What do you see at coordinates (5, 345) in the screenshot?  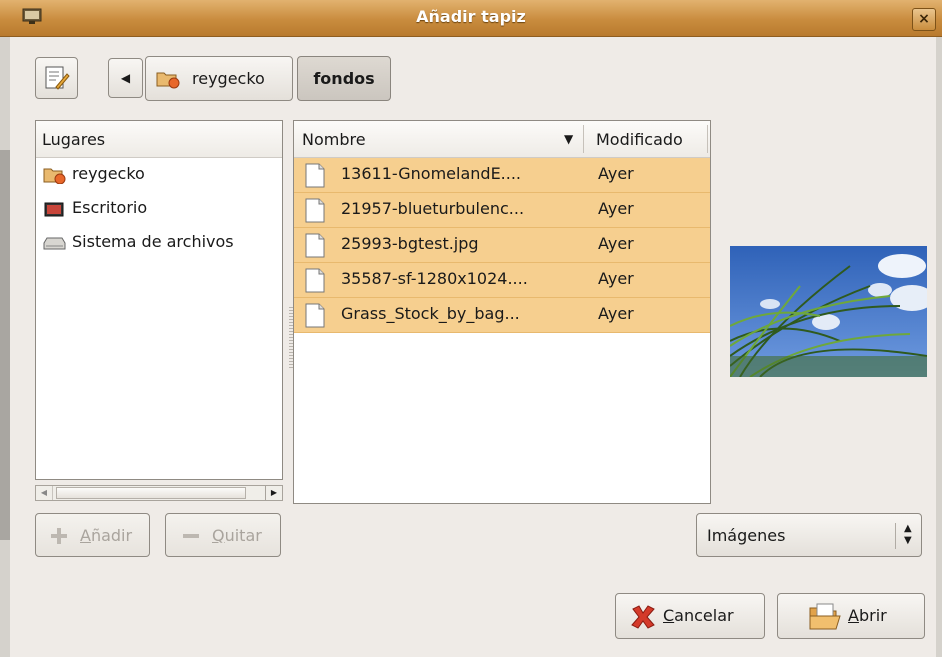 I see `background-window-edge` at bounding box center [5, 345].